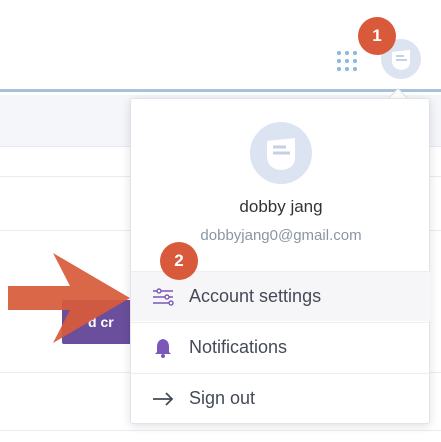 The width and height of the screenshot is (441, 442). What do you see at coordinates (163, 348) in the screenshot?
I see `bell-icon` at bounding box center [163, 348].